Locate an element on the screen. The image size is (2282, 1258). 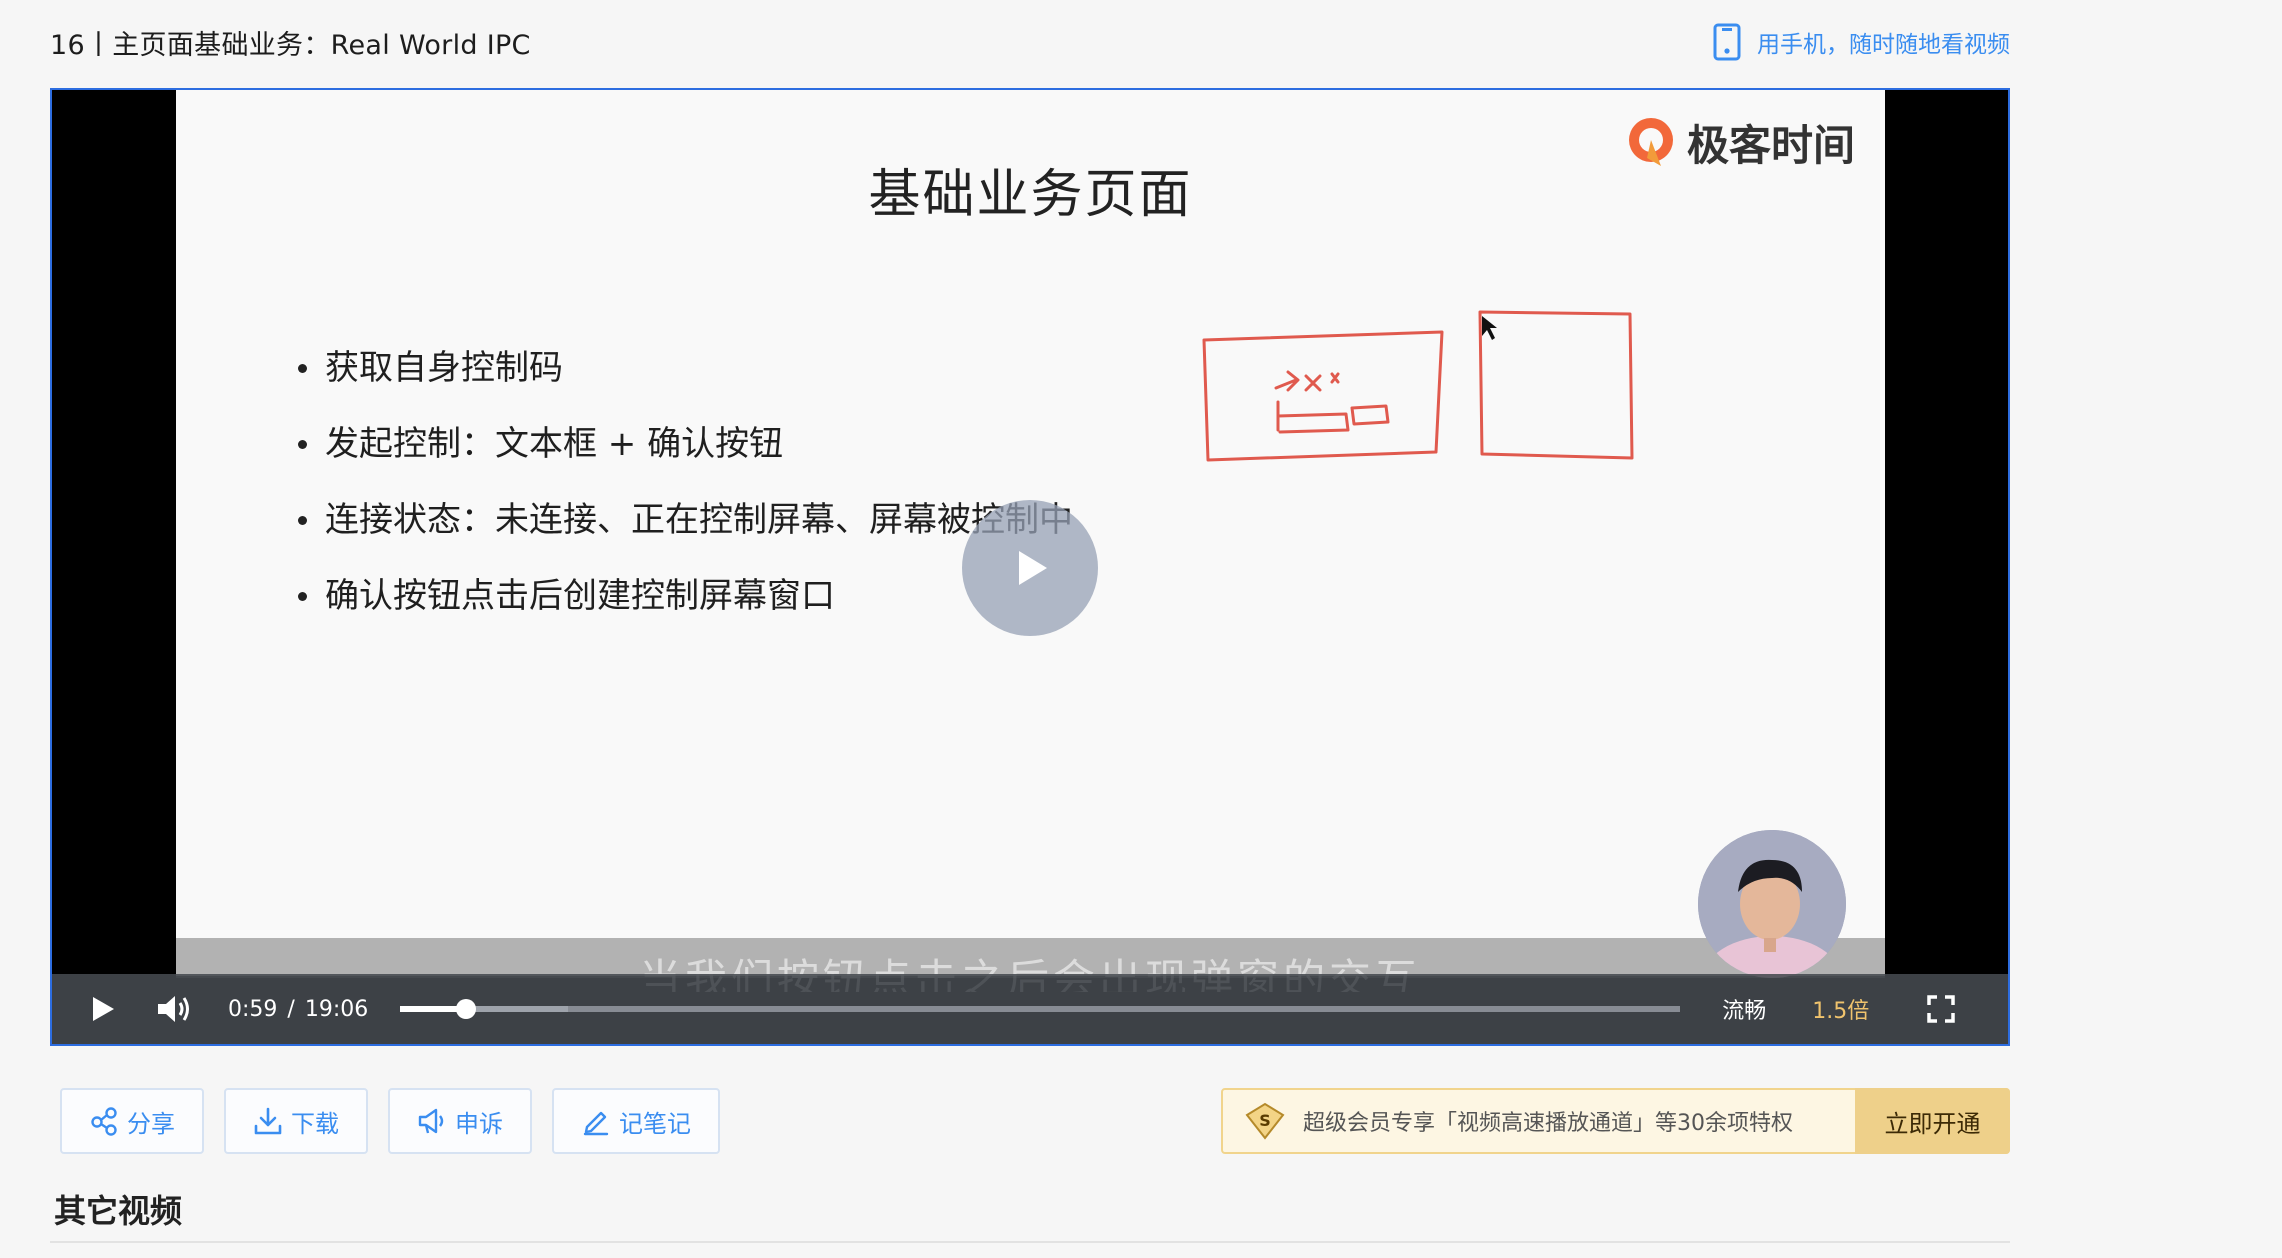
share-label: 分享 is located at coordinates (151, 1123).